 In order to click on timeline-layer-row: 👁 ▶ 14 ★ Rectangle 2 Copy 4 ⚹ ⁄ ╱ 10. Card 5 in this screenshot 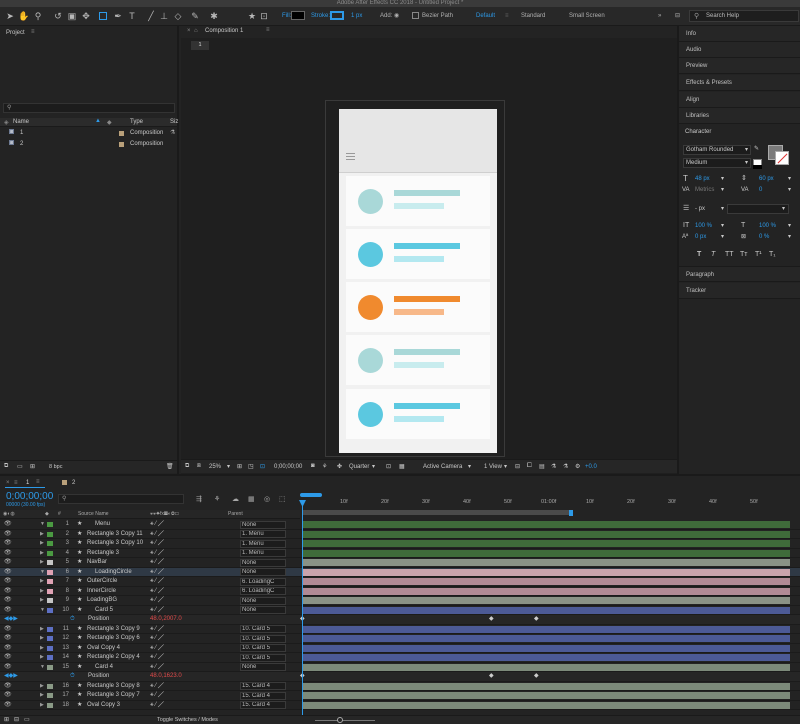, I will do `click(400, 658)`.